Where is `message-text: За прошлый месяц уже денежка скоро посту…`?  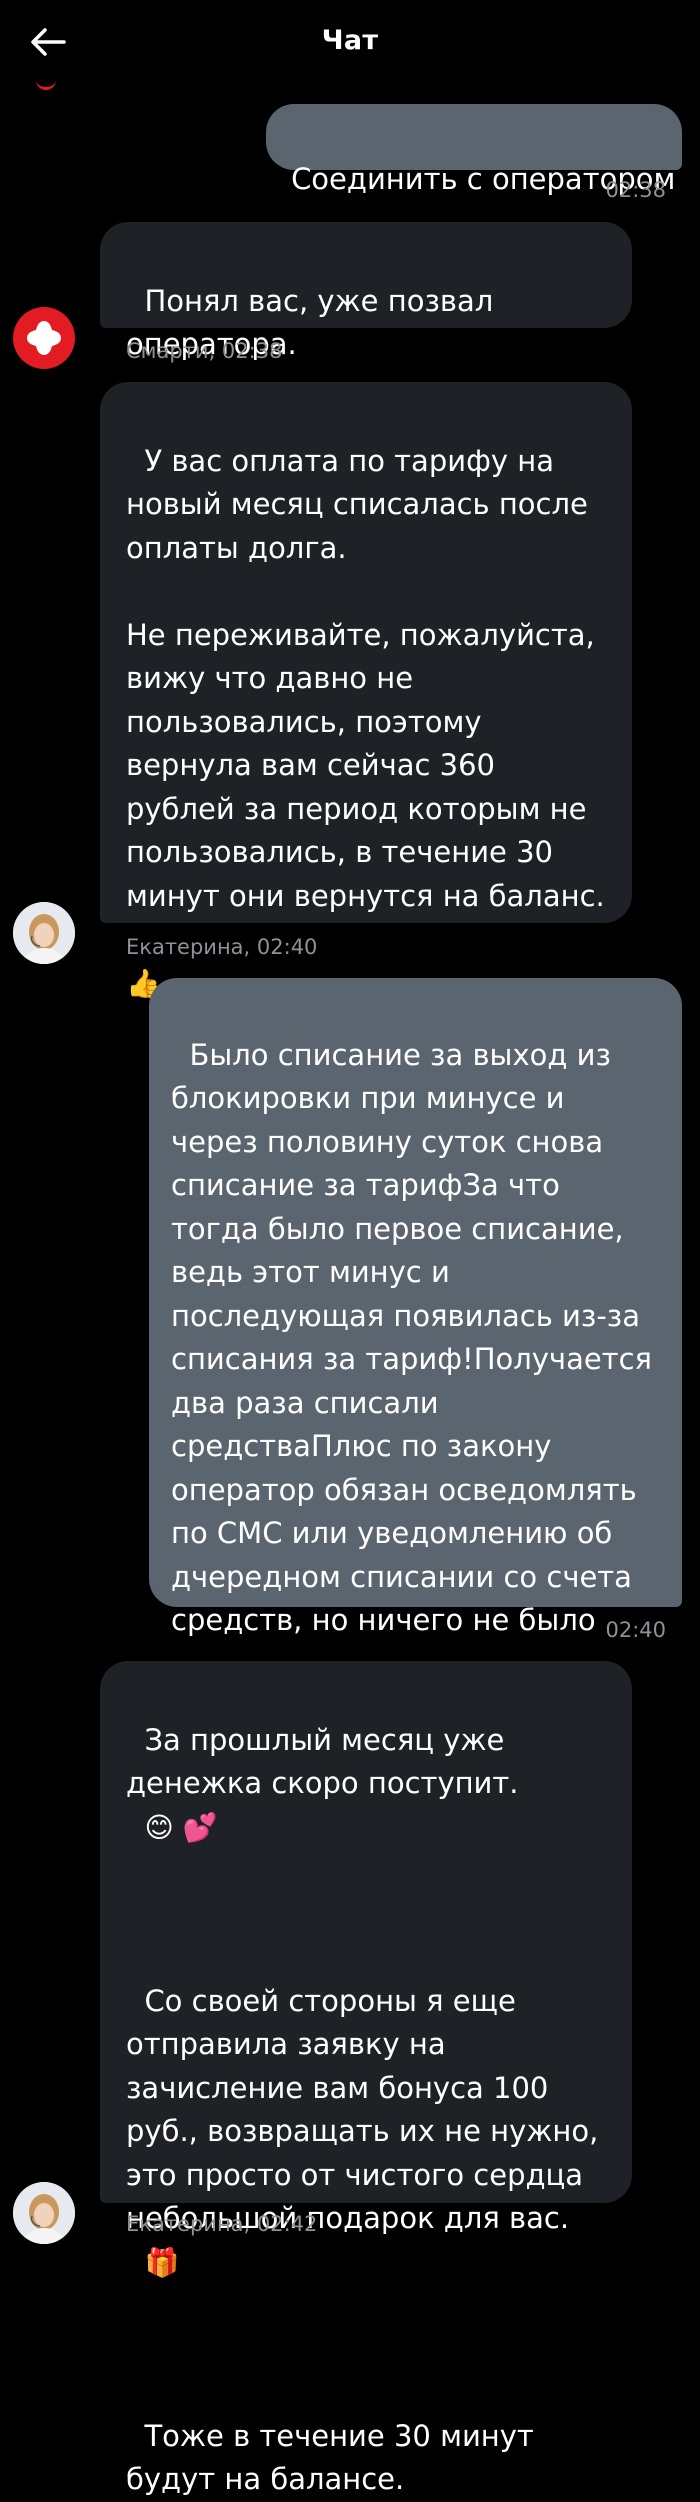
message-text: За прошлый месяц уже денежка скоро посту… is located at coordinates (322, 1761).